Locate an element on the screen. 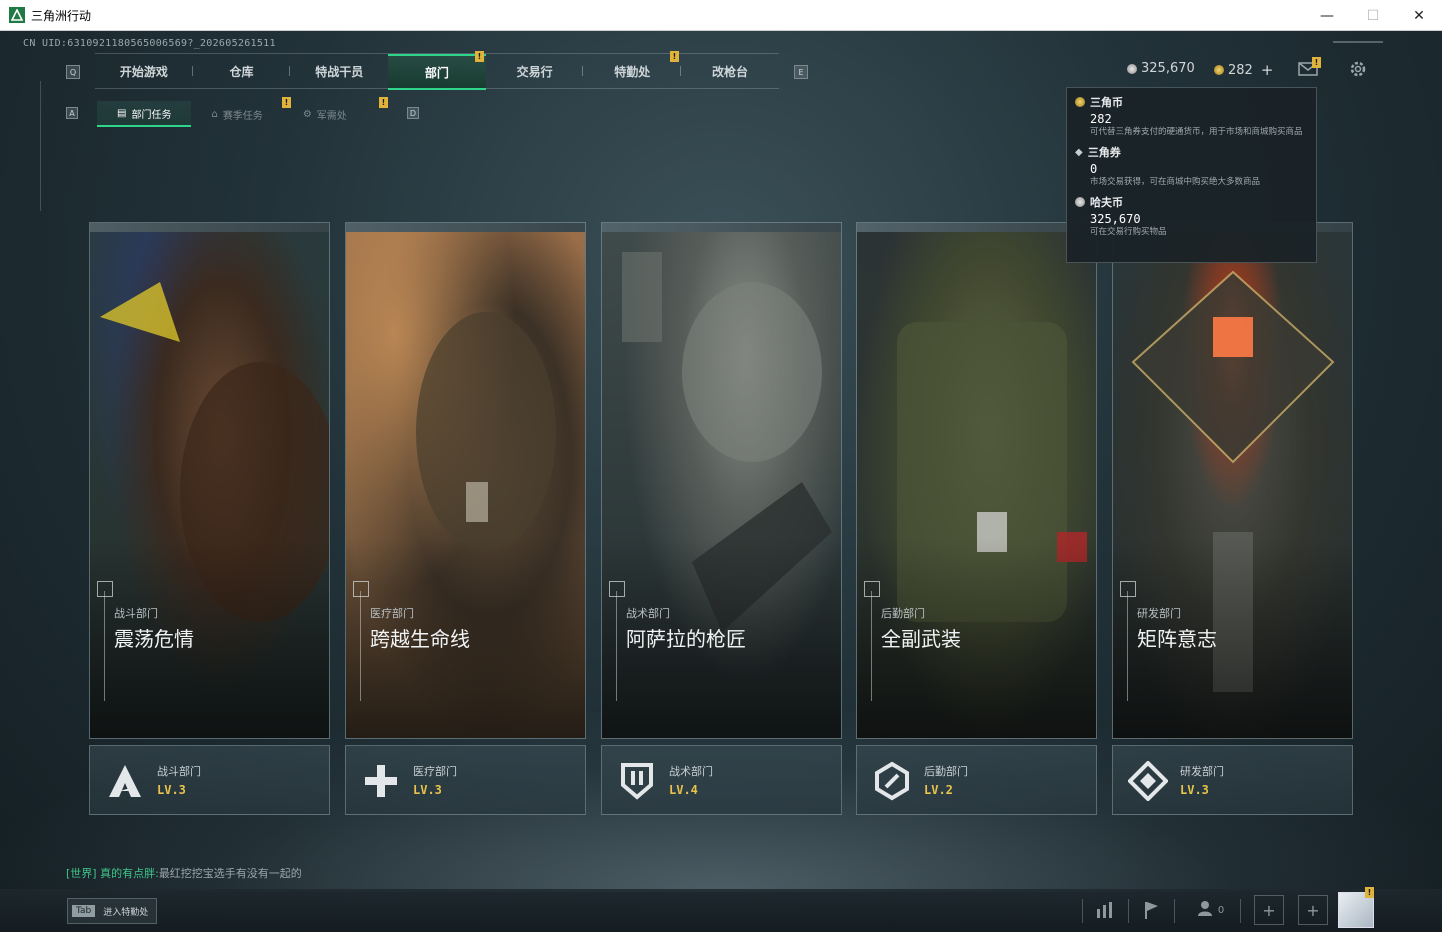 This screenshot has height=932, width=1442. department-level-plate-combat: 战斗部门 LV.3 is located at coordinates (209, 780).